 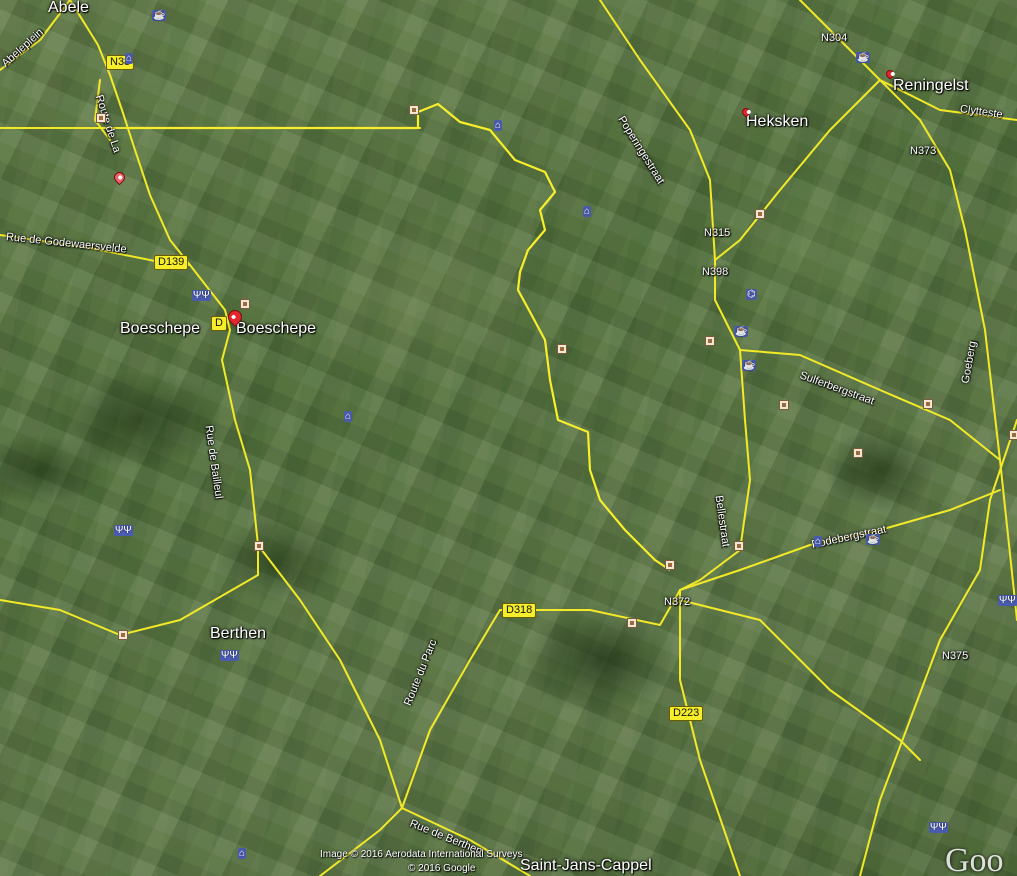 What do you see at coordinates (948, 350) in the screenshot?
I see `road-n373` at bounding box center [948, 350].